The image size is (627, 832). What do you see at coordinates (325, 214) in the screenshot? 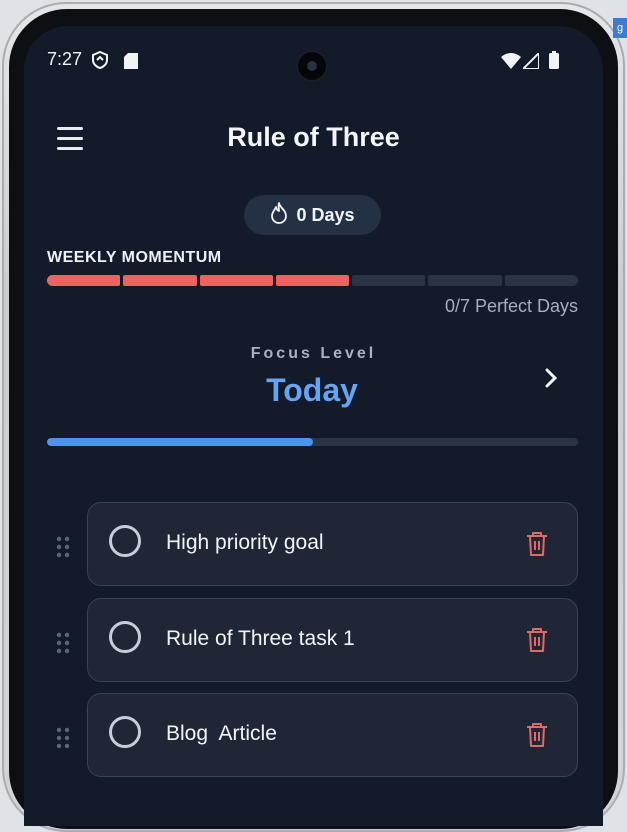
I see `streak-label: 0 Days` at bounding box center [325, 214].